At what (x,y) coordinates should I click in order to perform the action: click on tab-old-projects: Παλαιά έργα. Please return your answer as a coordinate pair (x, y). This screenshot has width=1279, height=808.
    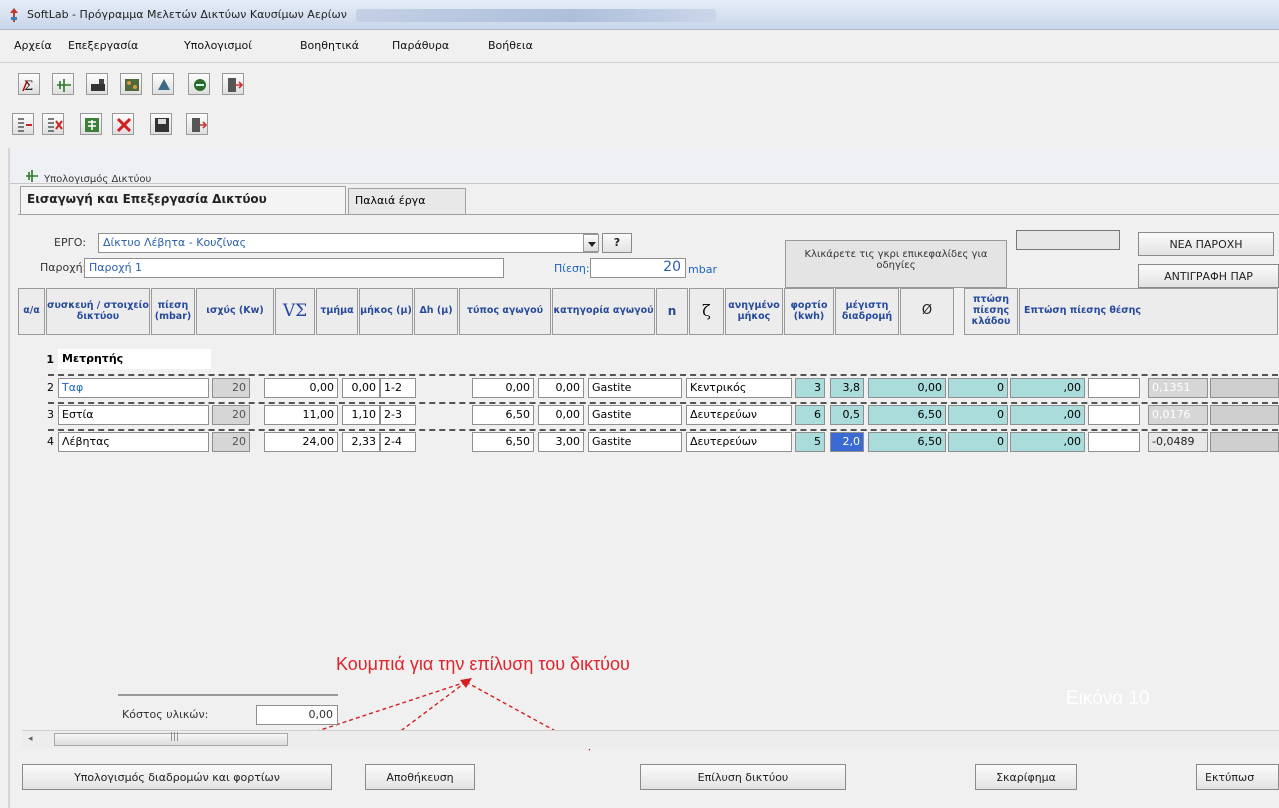
    Looking at the image, I should click on (407, 201).